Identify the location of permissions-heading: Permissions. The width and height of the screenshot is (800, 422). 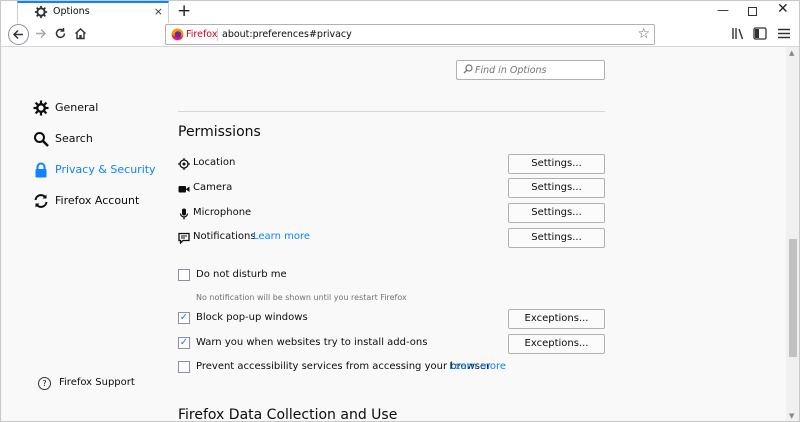
(219, 132).